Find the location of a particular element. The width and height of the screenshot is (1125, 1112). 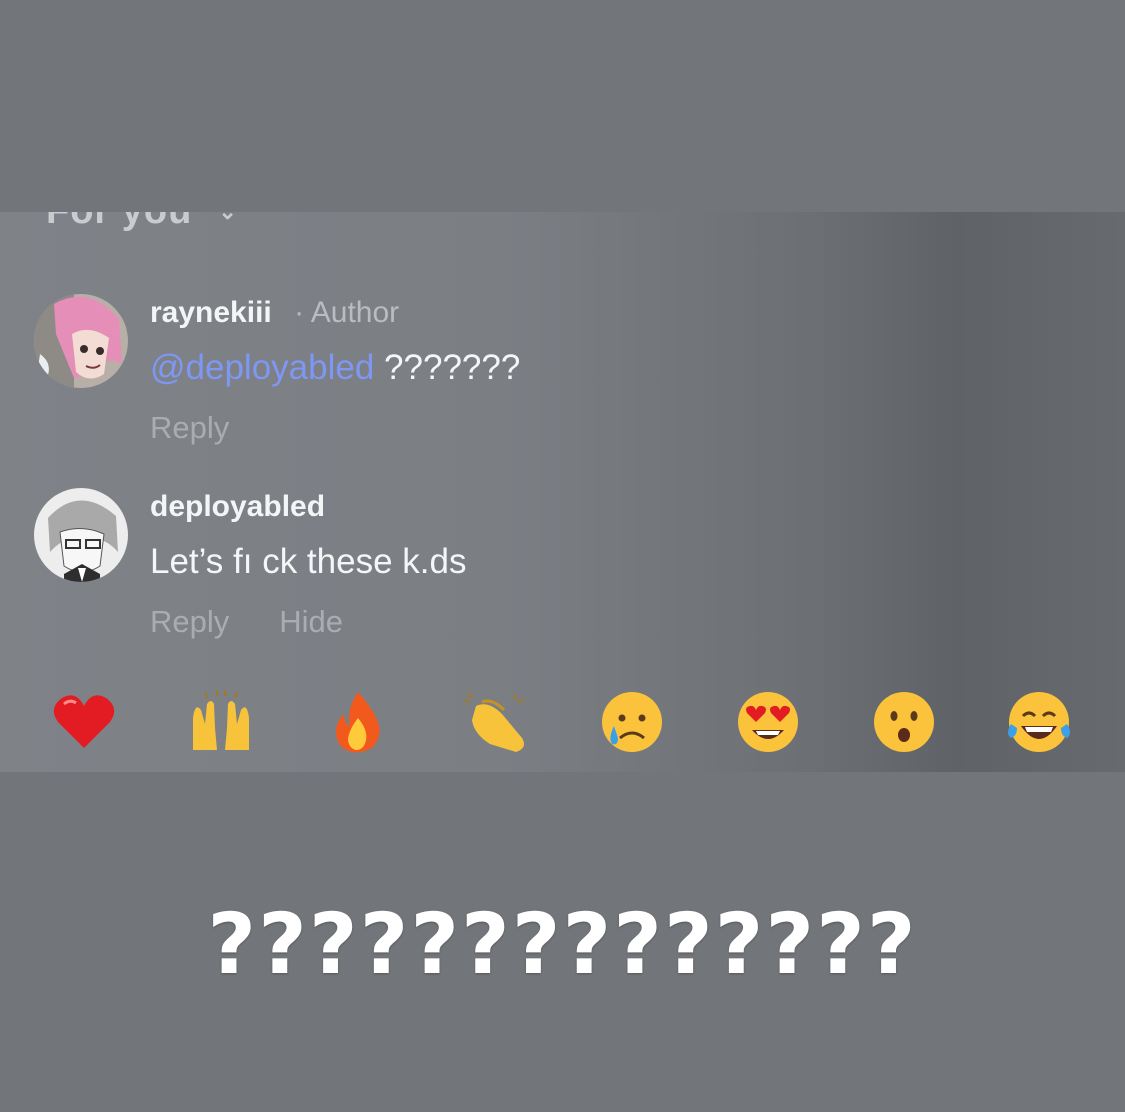

sort-label: For you is located at coordinates (119, 222).